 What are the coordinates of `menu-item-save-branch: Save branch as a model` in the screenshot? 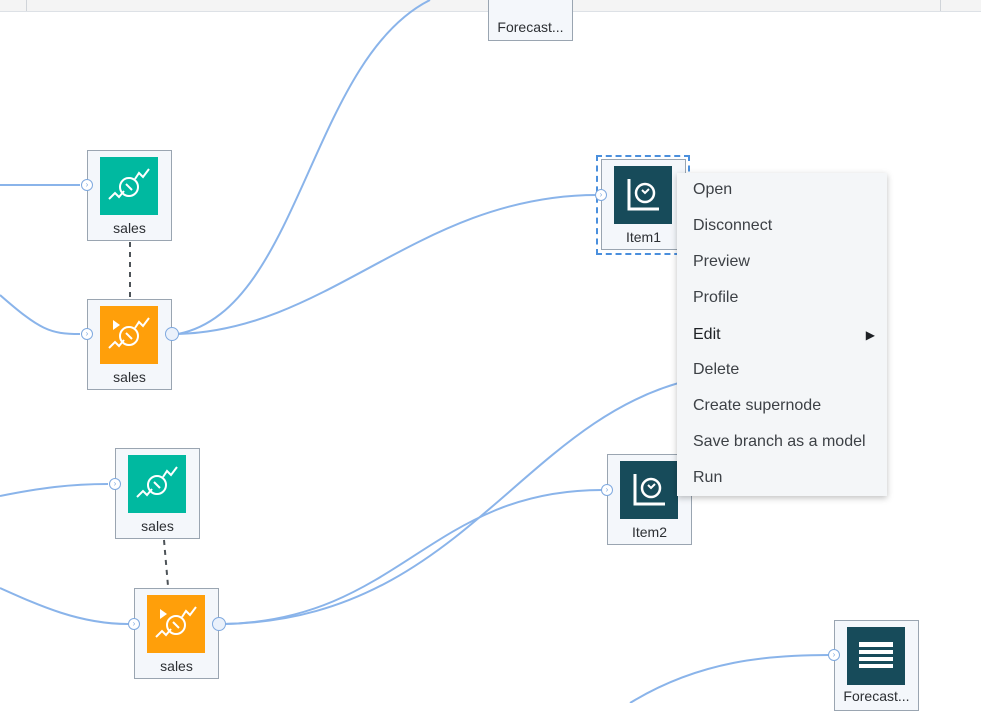 It's located at (779, 442).